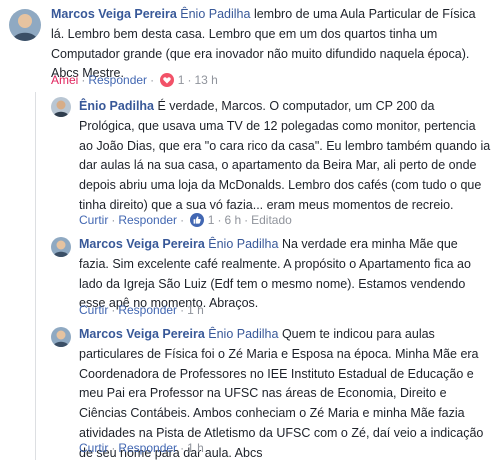 The width and height of the screenshot is (499, 464). Describe the element at coordinates (205, 80) in the screenshot. I see `timestamp: 13 h` at that location.